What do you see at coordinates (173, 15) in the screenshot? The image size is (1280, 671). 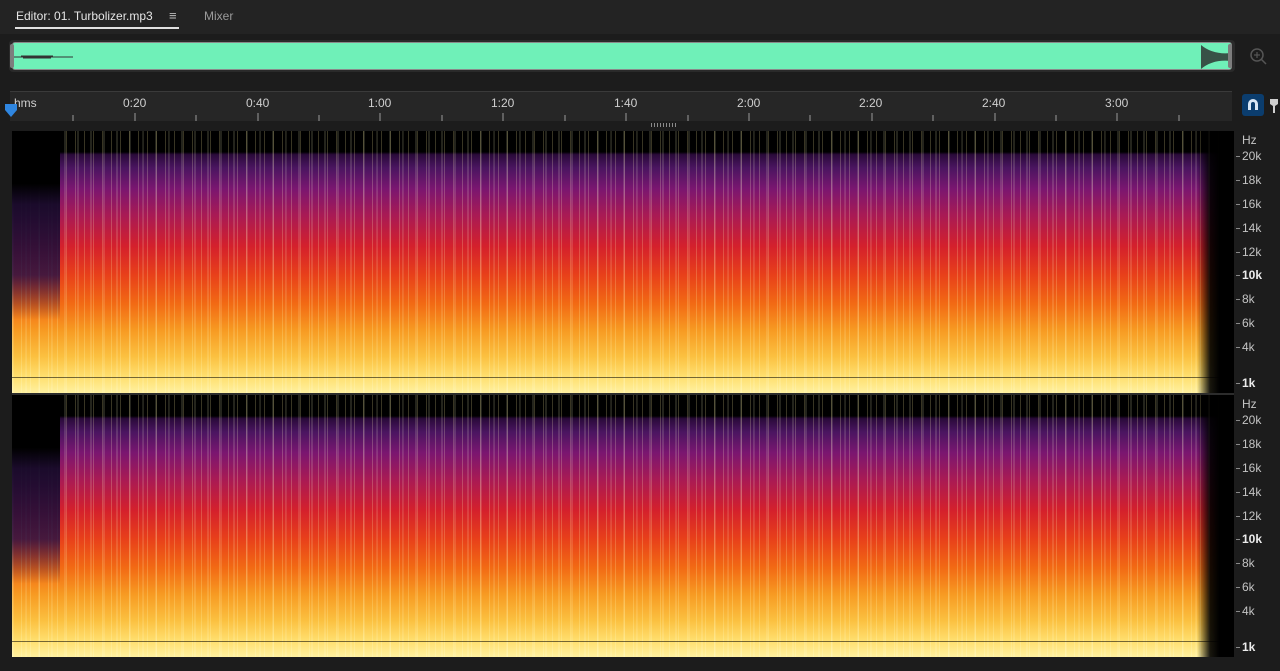 I see `panel-menu-icon: ≡` at bounding box center [173, 15].